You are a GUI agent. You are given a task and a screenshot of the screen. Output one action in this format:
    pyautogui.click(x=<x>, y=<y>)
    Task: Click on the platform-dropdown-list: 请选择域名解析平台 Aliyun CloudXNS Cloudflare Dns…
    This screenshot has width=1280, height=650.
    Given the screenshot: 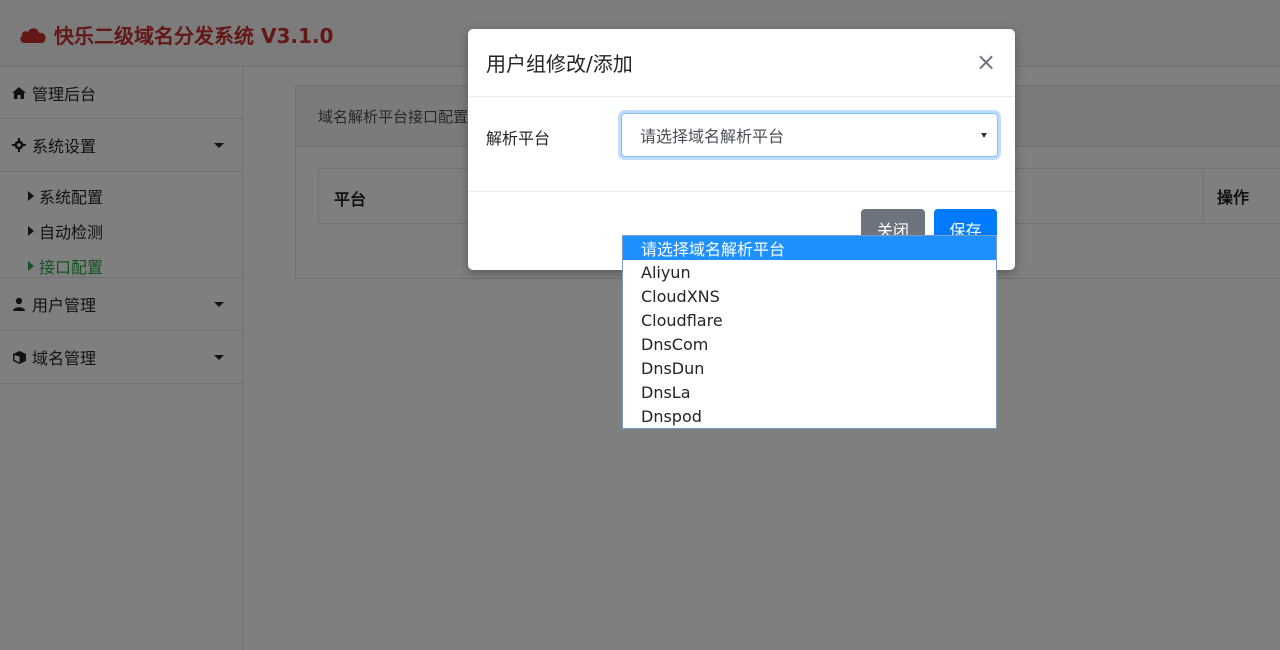 What is the action you would take?
    pyautogui.click(x=809, y=332)
    